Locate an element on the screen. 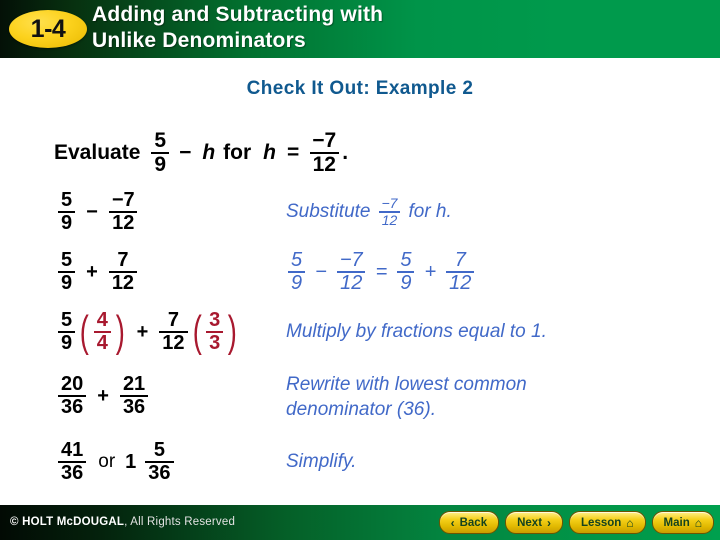 The image size is (720, 540). explanation-fraction: −7 12 is located at coordinates (390, 211).